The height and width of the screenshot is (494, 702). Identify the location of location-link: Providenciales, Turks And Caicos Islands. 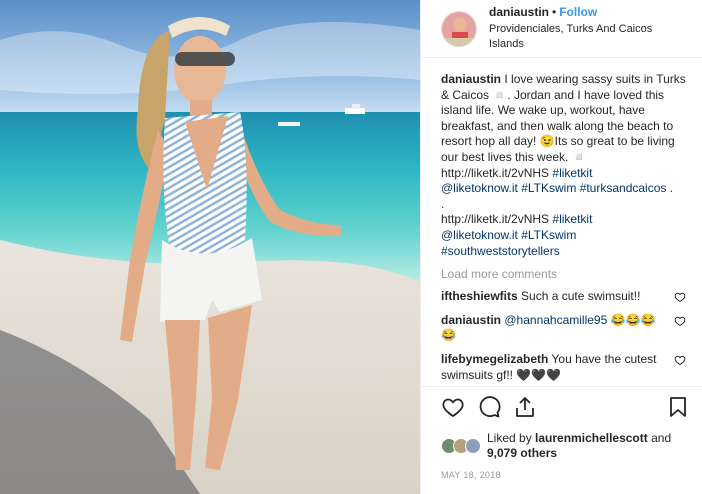
(589, 37).